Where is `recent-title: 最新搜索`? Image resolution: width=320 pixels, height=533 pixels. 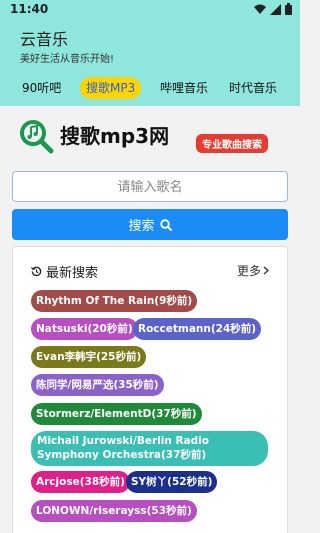 recent-title: 最新搜索 is located at coordinates (72, 273).